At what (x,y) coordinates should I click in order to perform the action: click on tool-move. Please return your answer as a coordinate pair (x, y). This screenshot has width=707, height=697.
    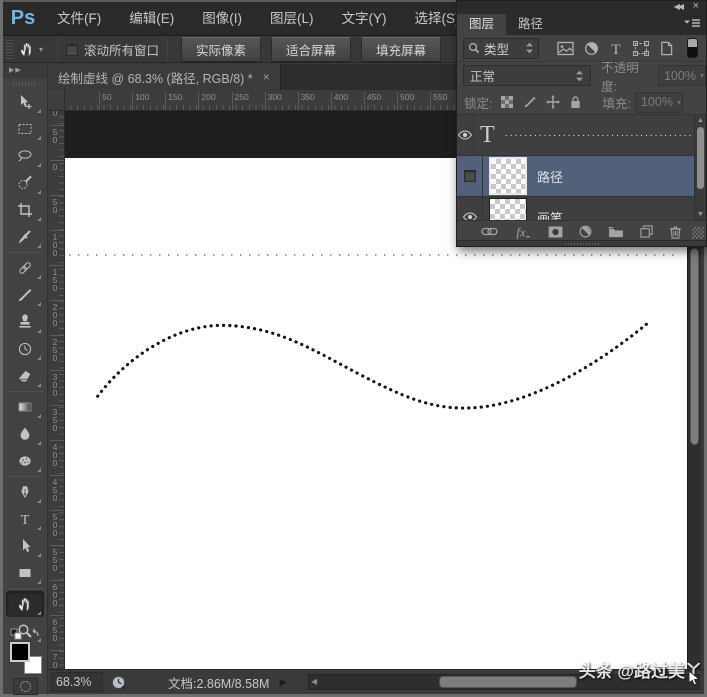
    Looking at the image, I should click on (25, 102).